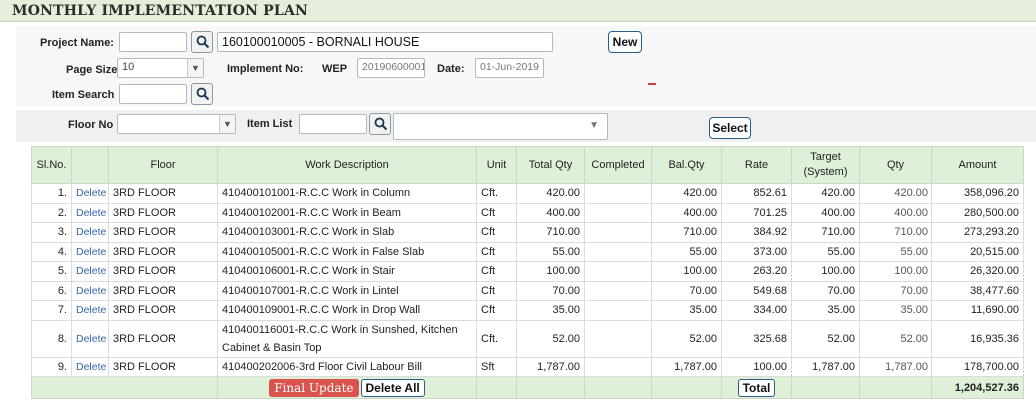 The image size is (1036, 411). I want to click on cell-rate: 263.20, so click(756, 271).